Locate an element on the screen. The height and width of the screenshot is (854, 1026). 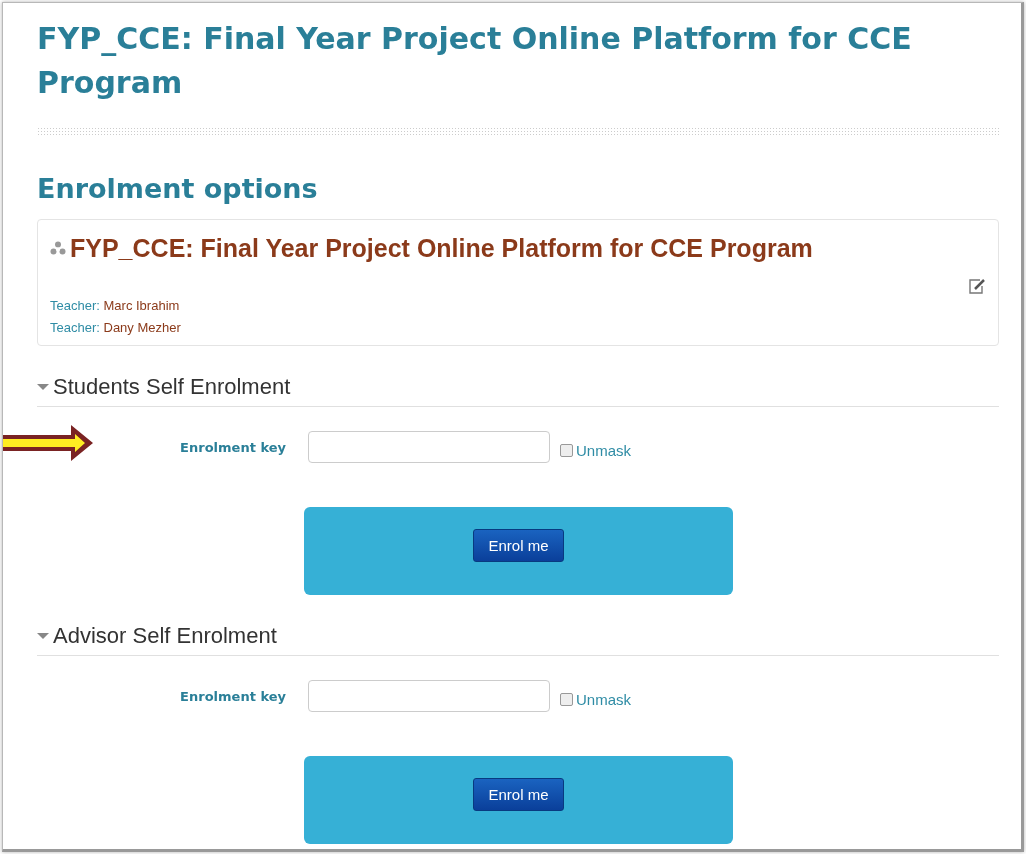
course-title: FYP_CCE: Final Year Project Online Platform for CCE Program is located at coordinates (441, 248).